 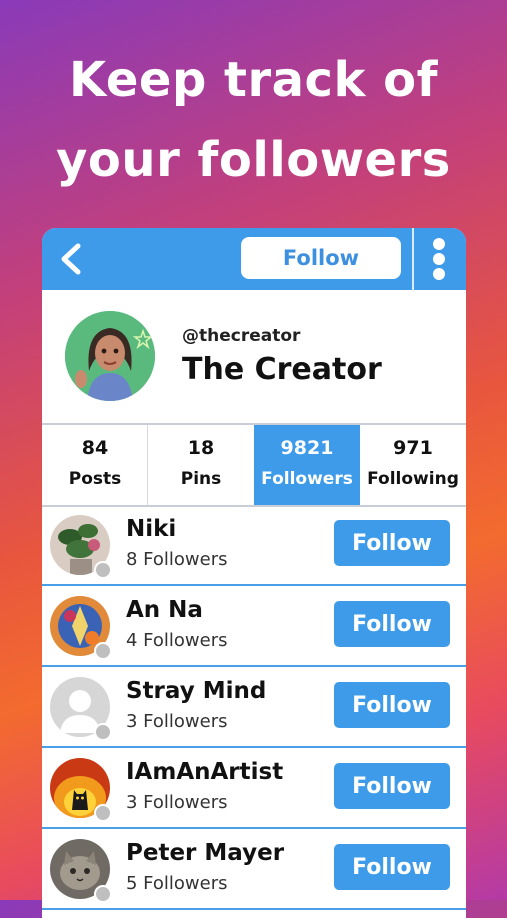 What do you see at coordinates (307, 465) in the screenshot?
I see `stat-followers: 9821 Followers` at bounding box center [307, 465].